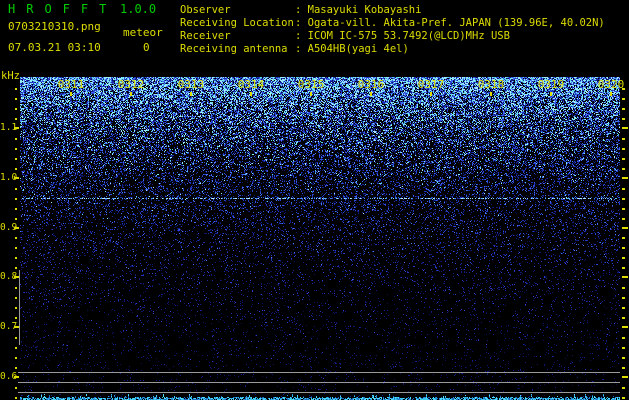 The width and height of the screenshot is (629, 400). I want to click on freq-label-0.9: 0.9, so click(9, 227).